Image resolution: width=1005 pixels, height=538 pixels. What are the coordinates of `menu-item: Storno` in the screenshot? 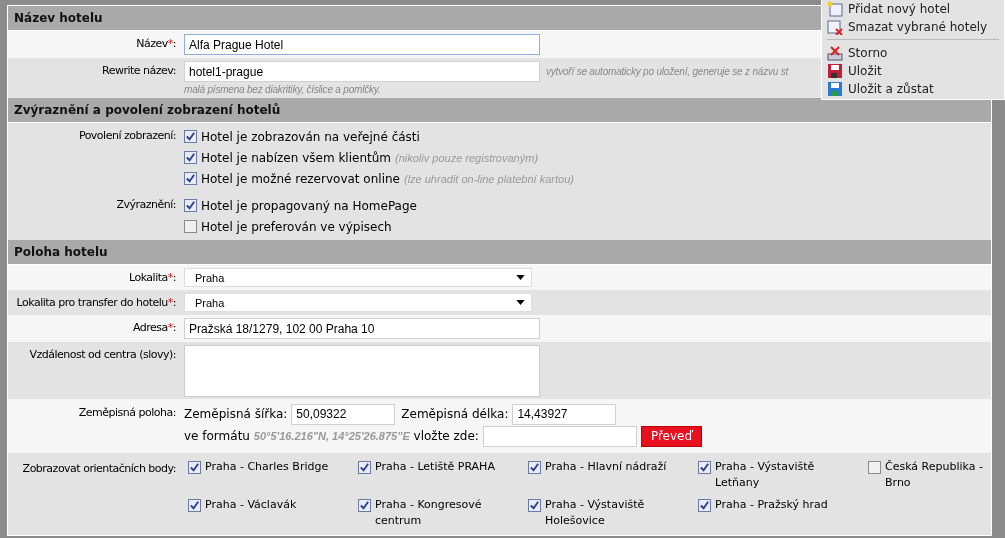 It's located at (913, 53).